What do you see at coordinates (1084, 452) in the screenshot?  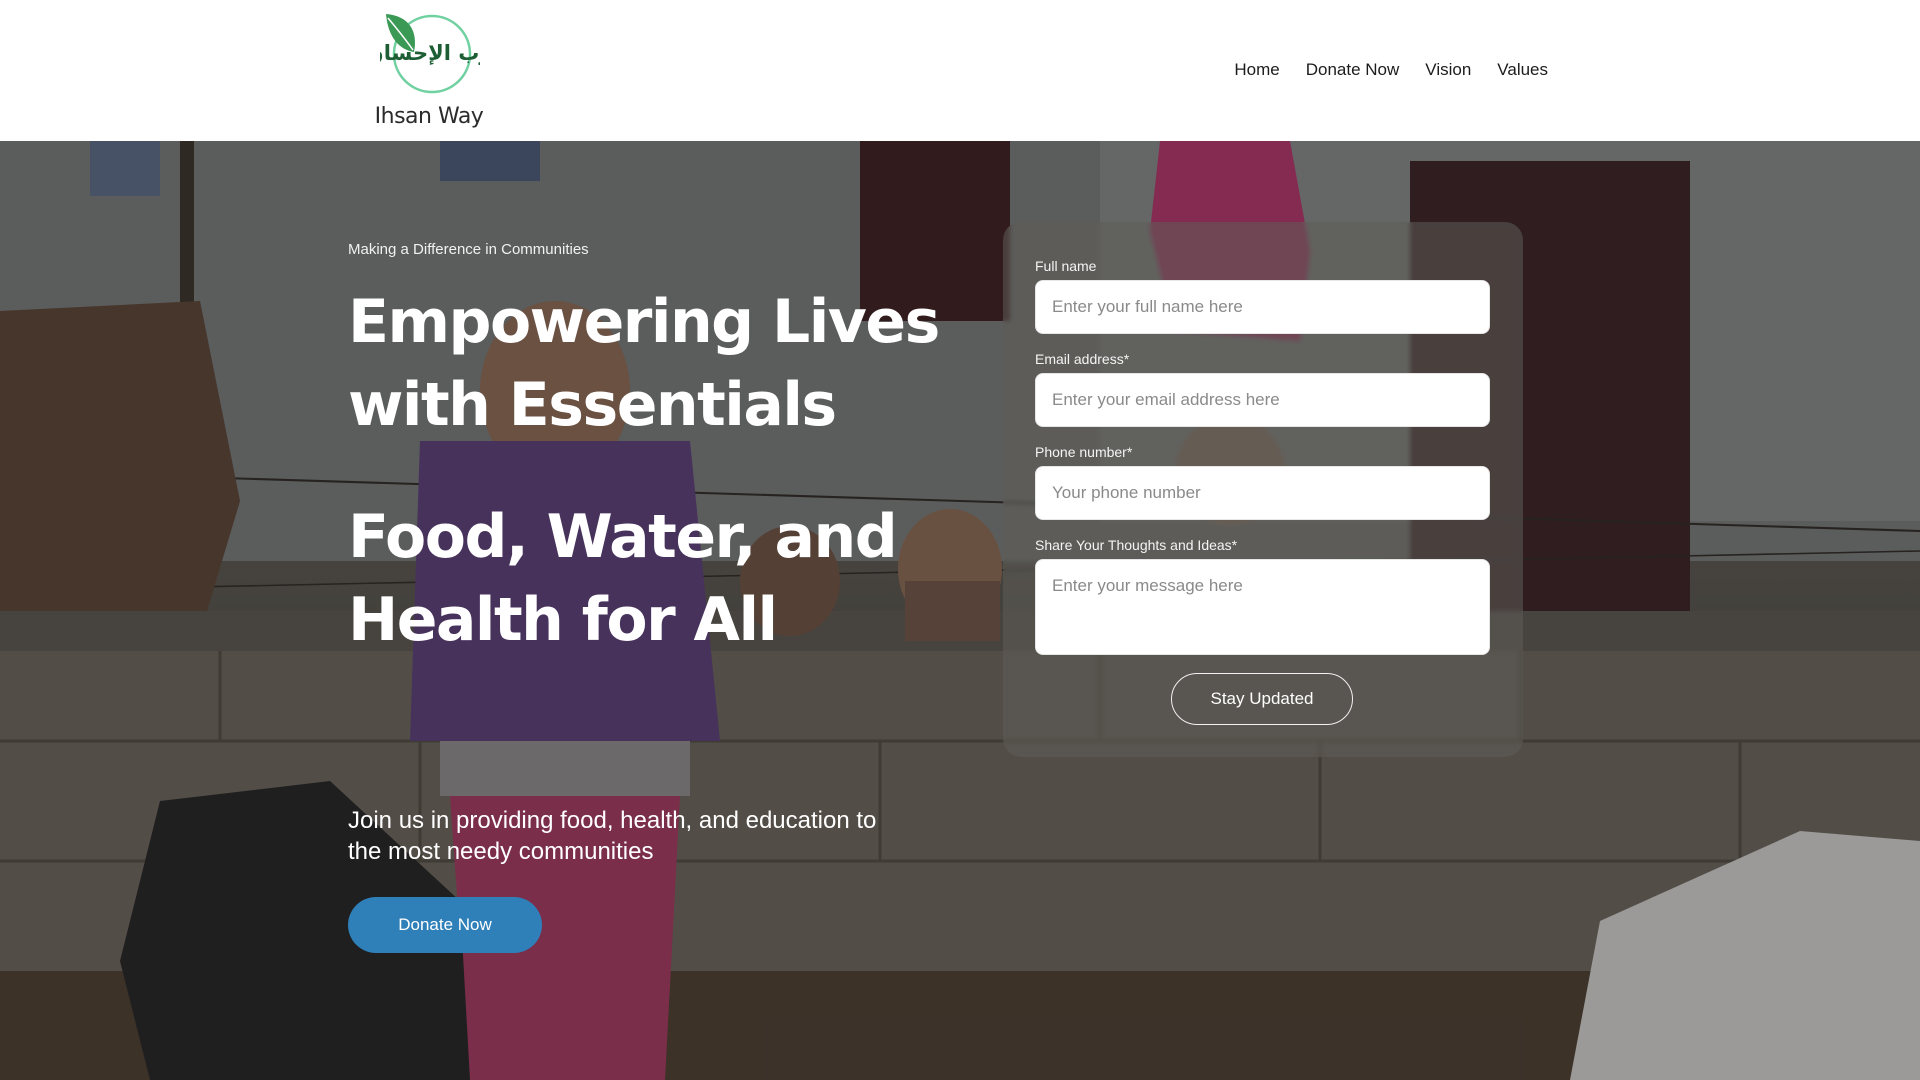 I see `phone-label: Phone number*` at bounding box center [1084, 452].